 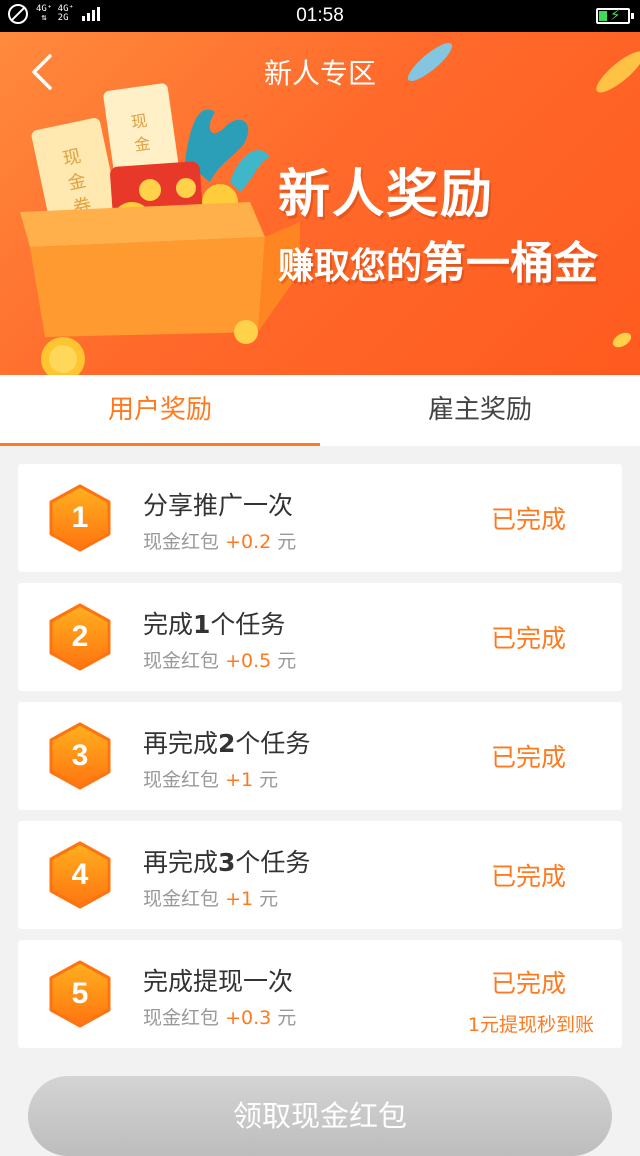 I want to click on banner-headline: 新人奖励, so click(x=386, y=195).